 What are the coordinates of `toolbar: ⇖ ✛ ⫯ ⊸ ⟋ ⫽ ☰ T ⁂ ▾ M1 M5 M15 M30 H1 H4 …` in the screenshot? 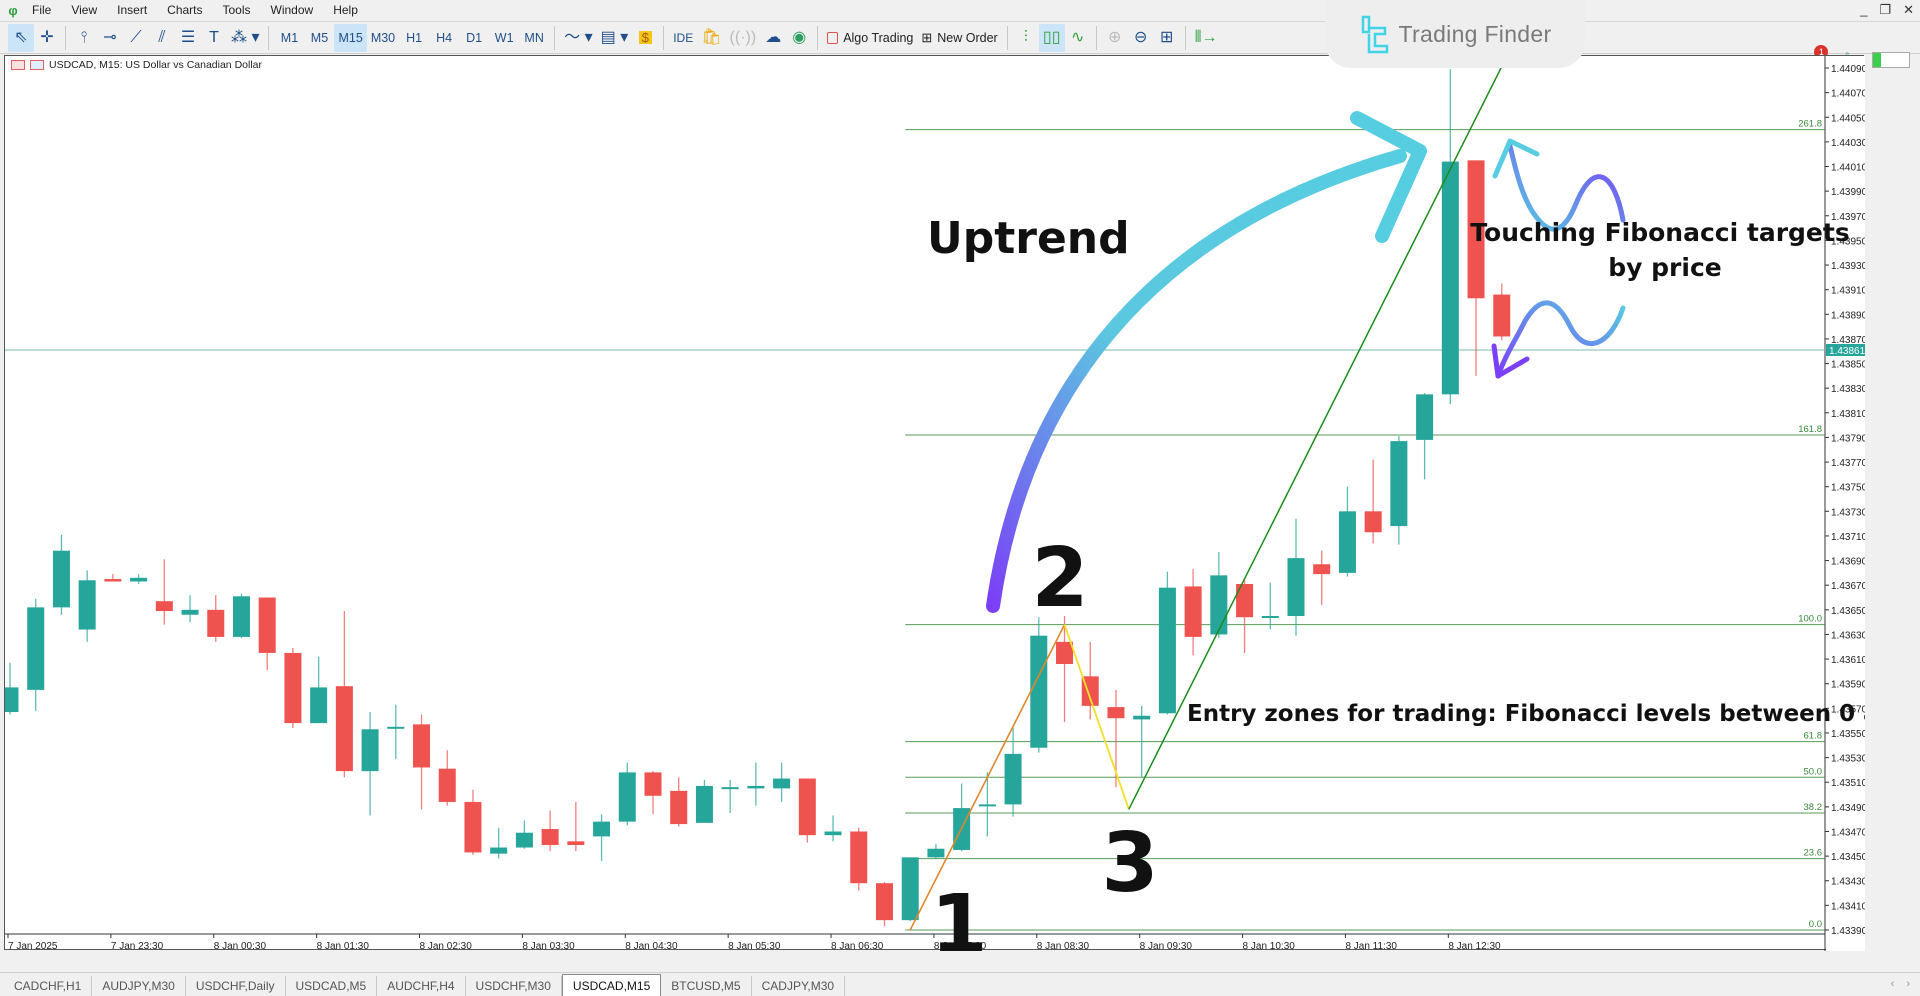 It's located at (960, 45).